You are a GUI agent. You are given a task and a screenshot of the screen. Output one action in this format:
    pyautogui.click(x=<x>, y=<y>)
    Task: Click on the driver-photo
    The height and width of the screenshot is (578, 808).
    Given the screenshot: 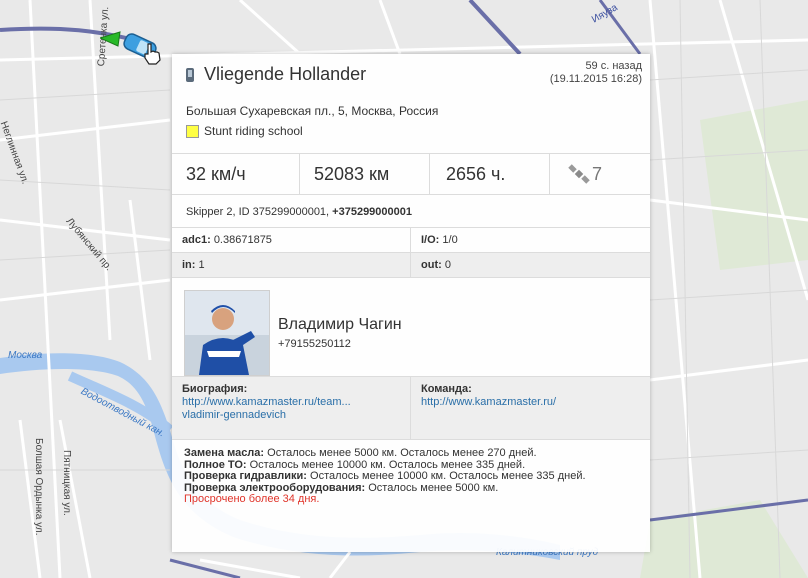 What is the action you would take?
    pyautogui.click(x=227, y=333)
    